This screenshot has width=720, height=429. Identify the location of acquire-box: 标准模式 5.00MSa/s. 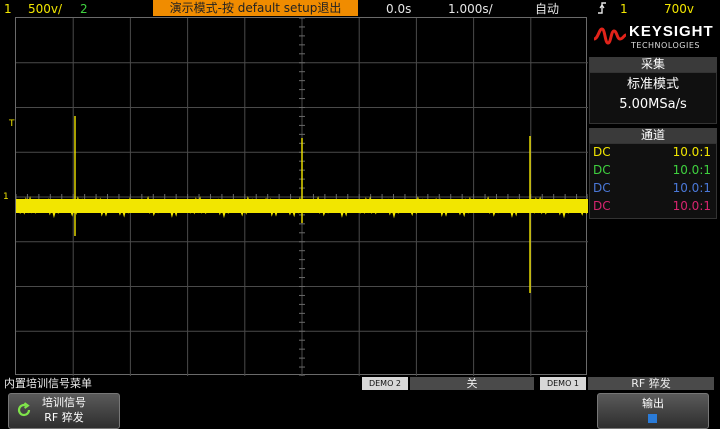
(653, 98).